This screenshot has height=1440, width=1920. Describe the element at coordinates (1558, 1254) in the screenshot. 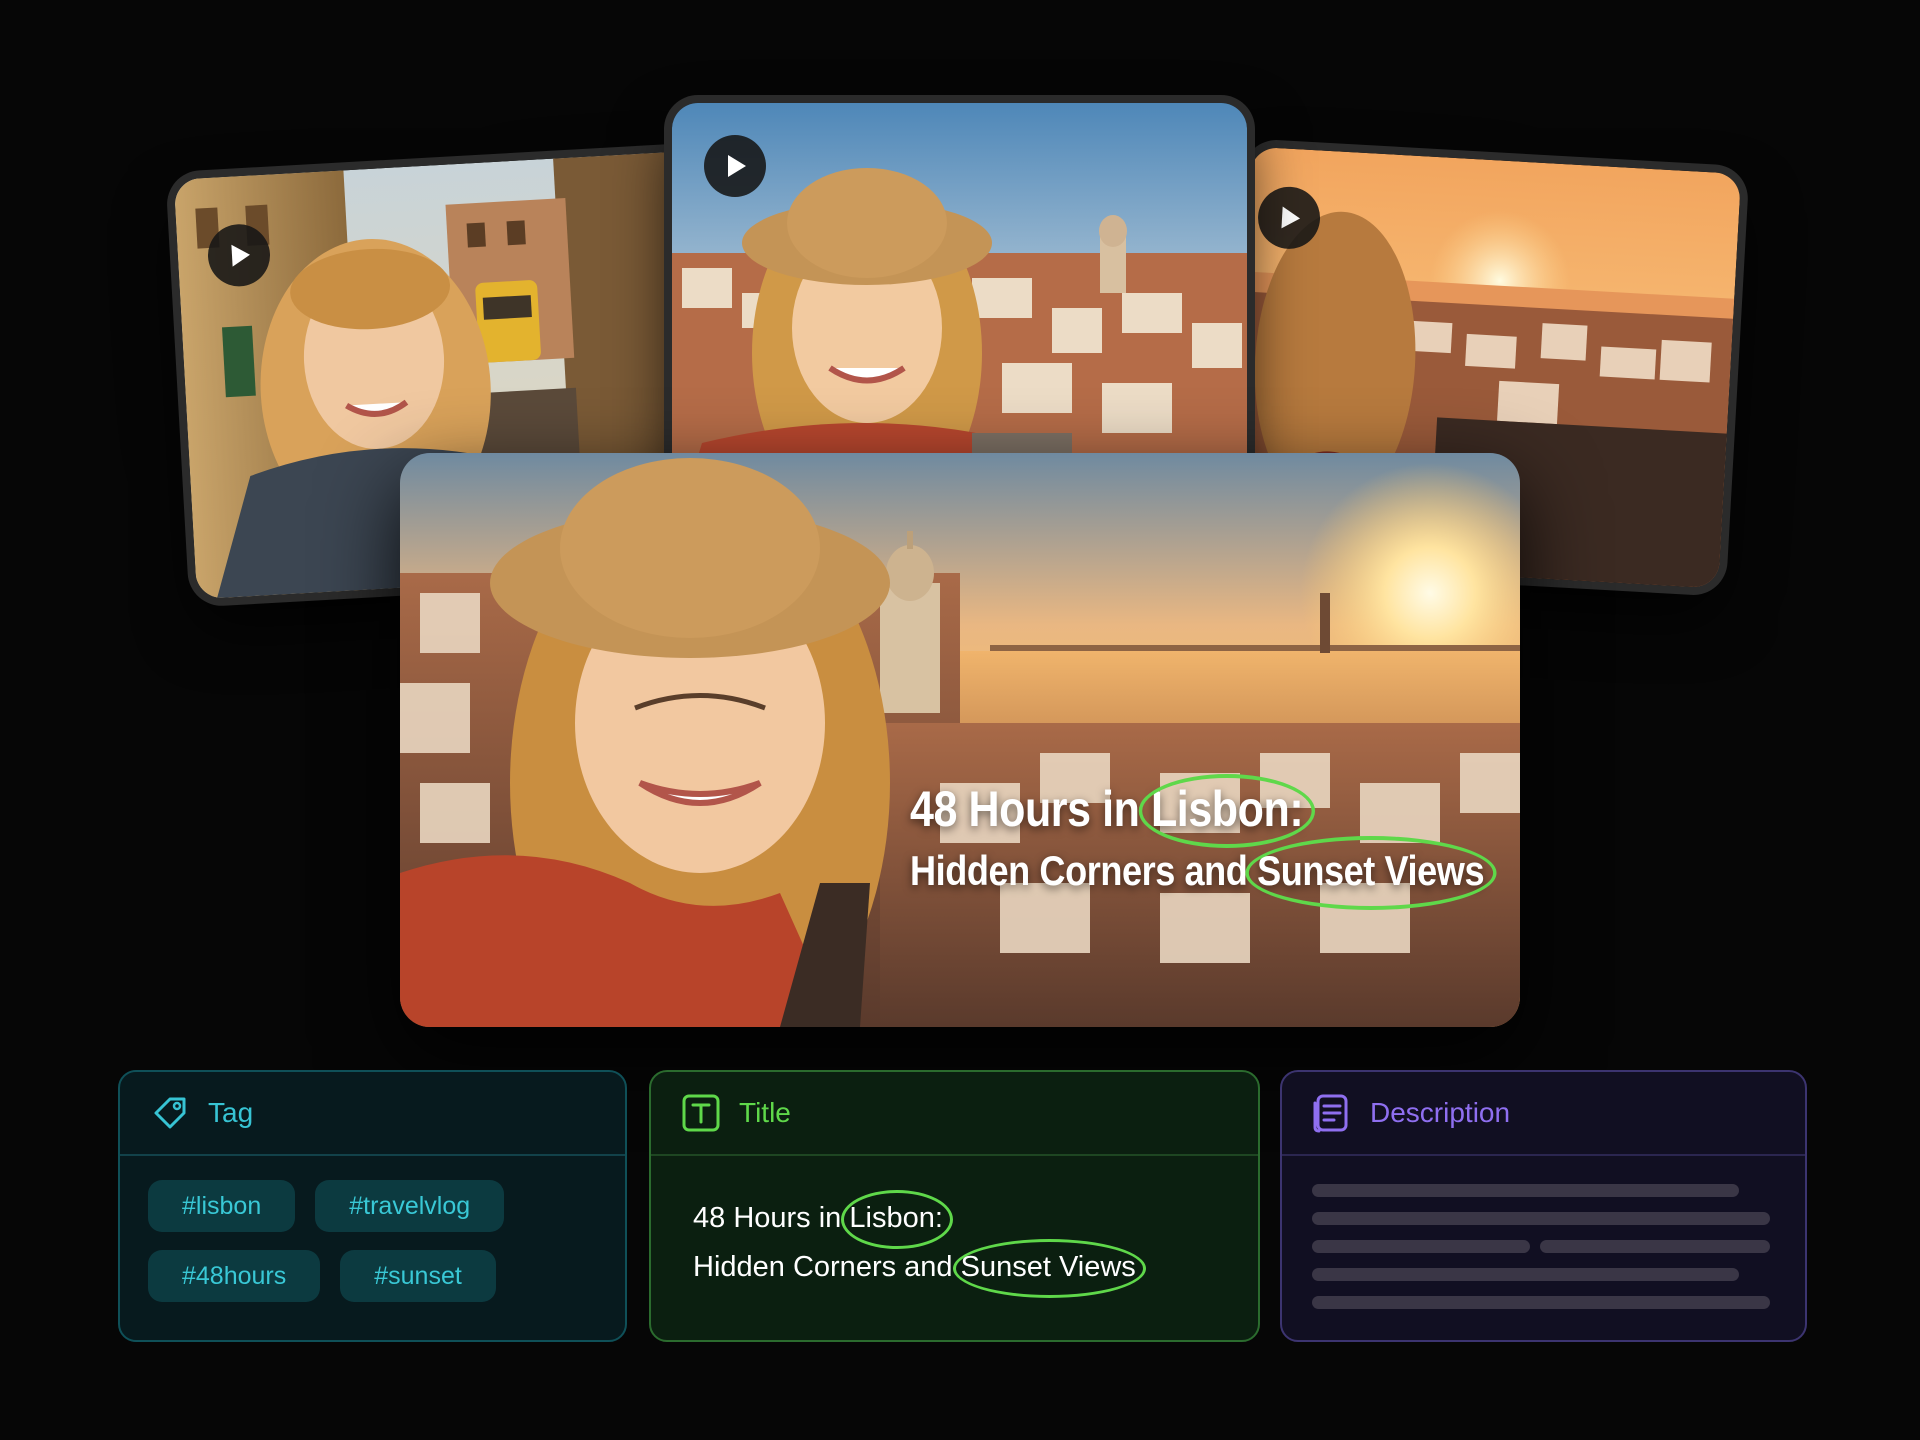

I see `placeholder-line-row` at that location.